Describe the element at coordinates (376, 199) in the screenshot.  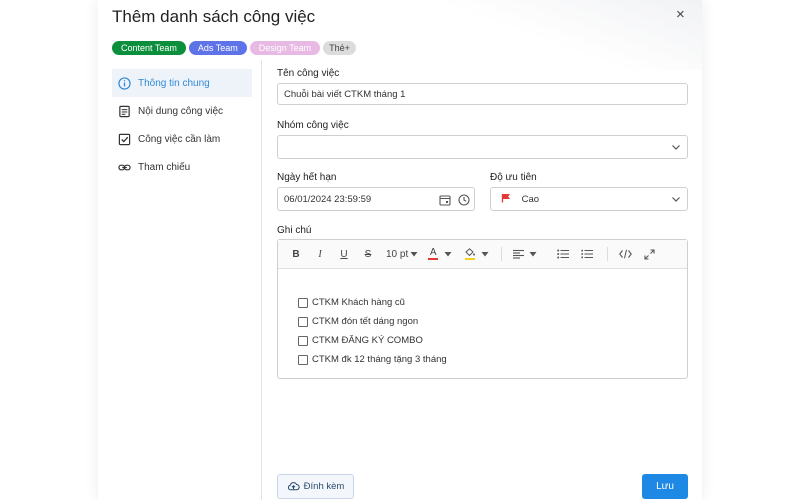
I see `due-date-input: 06/01/2024 23:59:59` at that location.